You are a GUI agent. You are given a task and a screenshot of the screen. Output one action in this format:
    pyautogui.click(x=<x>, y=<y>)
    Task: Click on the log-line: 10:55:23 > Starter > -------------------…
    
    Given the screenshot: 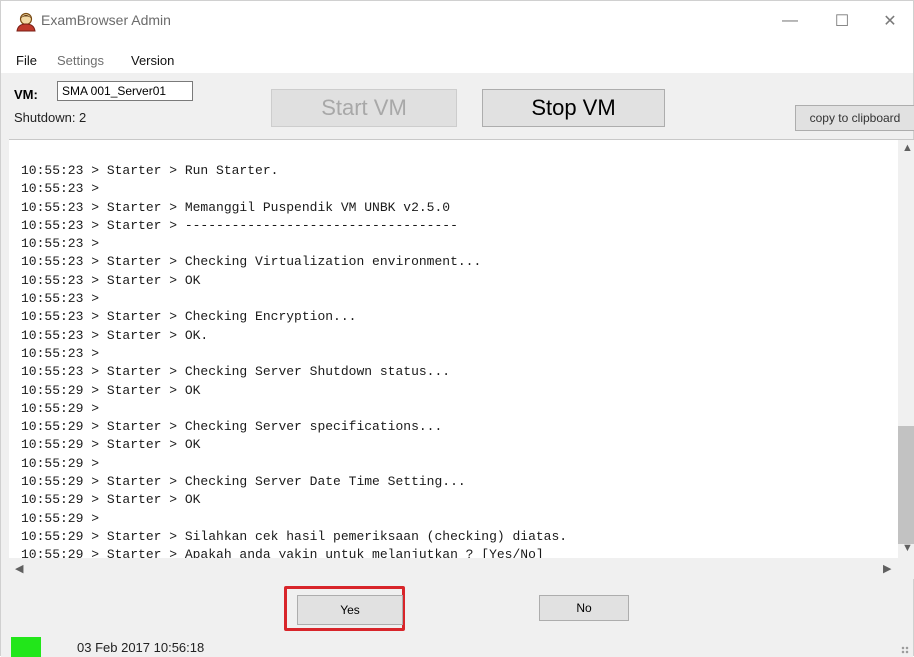 What is the action you would take?
    pyautogui.click(x=239, y=225)
    